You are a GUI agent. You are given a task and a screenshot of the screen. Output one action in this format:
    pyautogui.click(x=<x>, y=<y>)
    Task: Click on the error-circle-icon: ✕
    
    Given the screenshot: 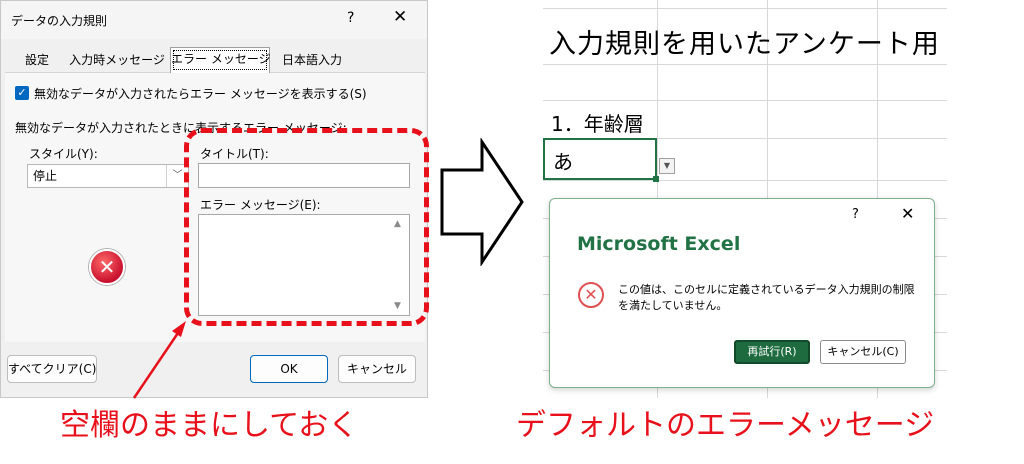 What is the action you would take?
    pyautogui.click(x=591, y=295)
    